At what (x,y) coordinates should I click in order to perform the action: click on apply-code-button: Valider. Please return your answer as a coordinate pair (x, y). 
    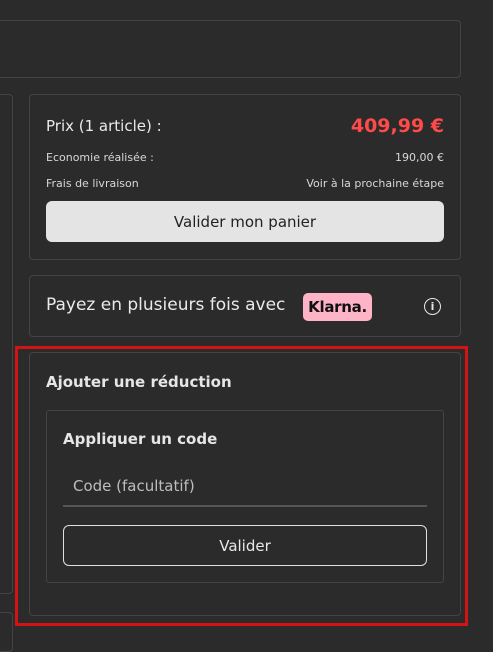
    Looking at the image, I should click on (245, 545).